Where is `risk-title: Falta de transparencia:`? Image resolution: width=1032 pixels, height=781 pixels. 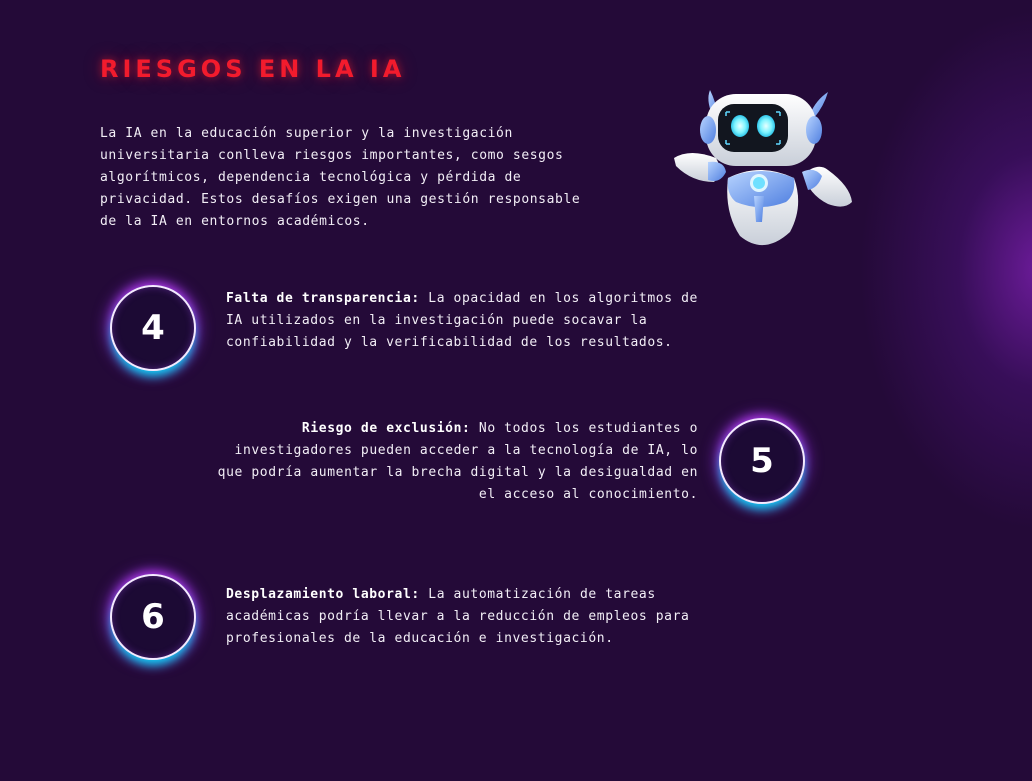
risk-title: Falta de transparencia: is located at coordinates (323, 298).